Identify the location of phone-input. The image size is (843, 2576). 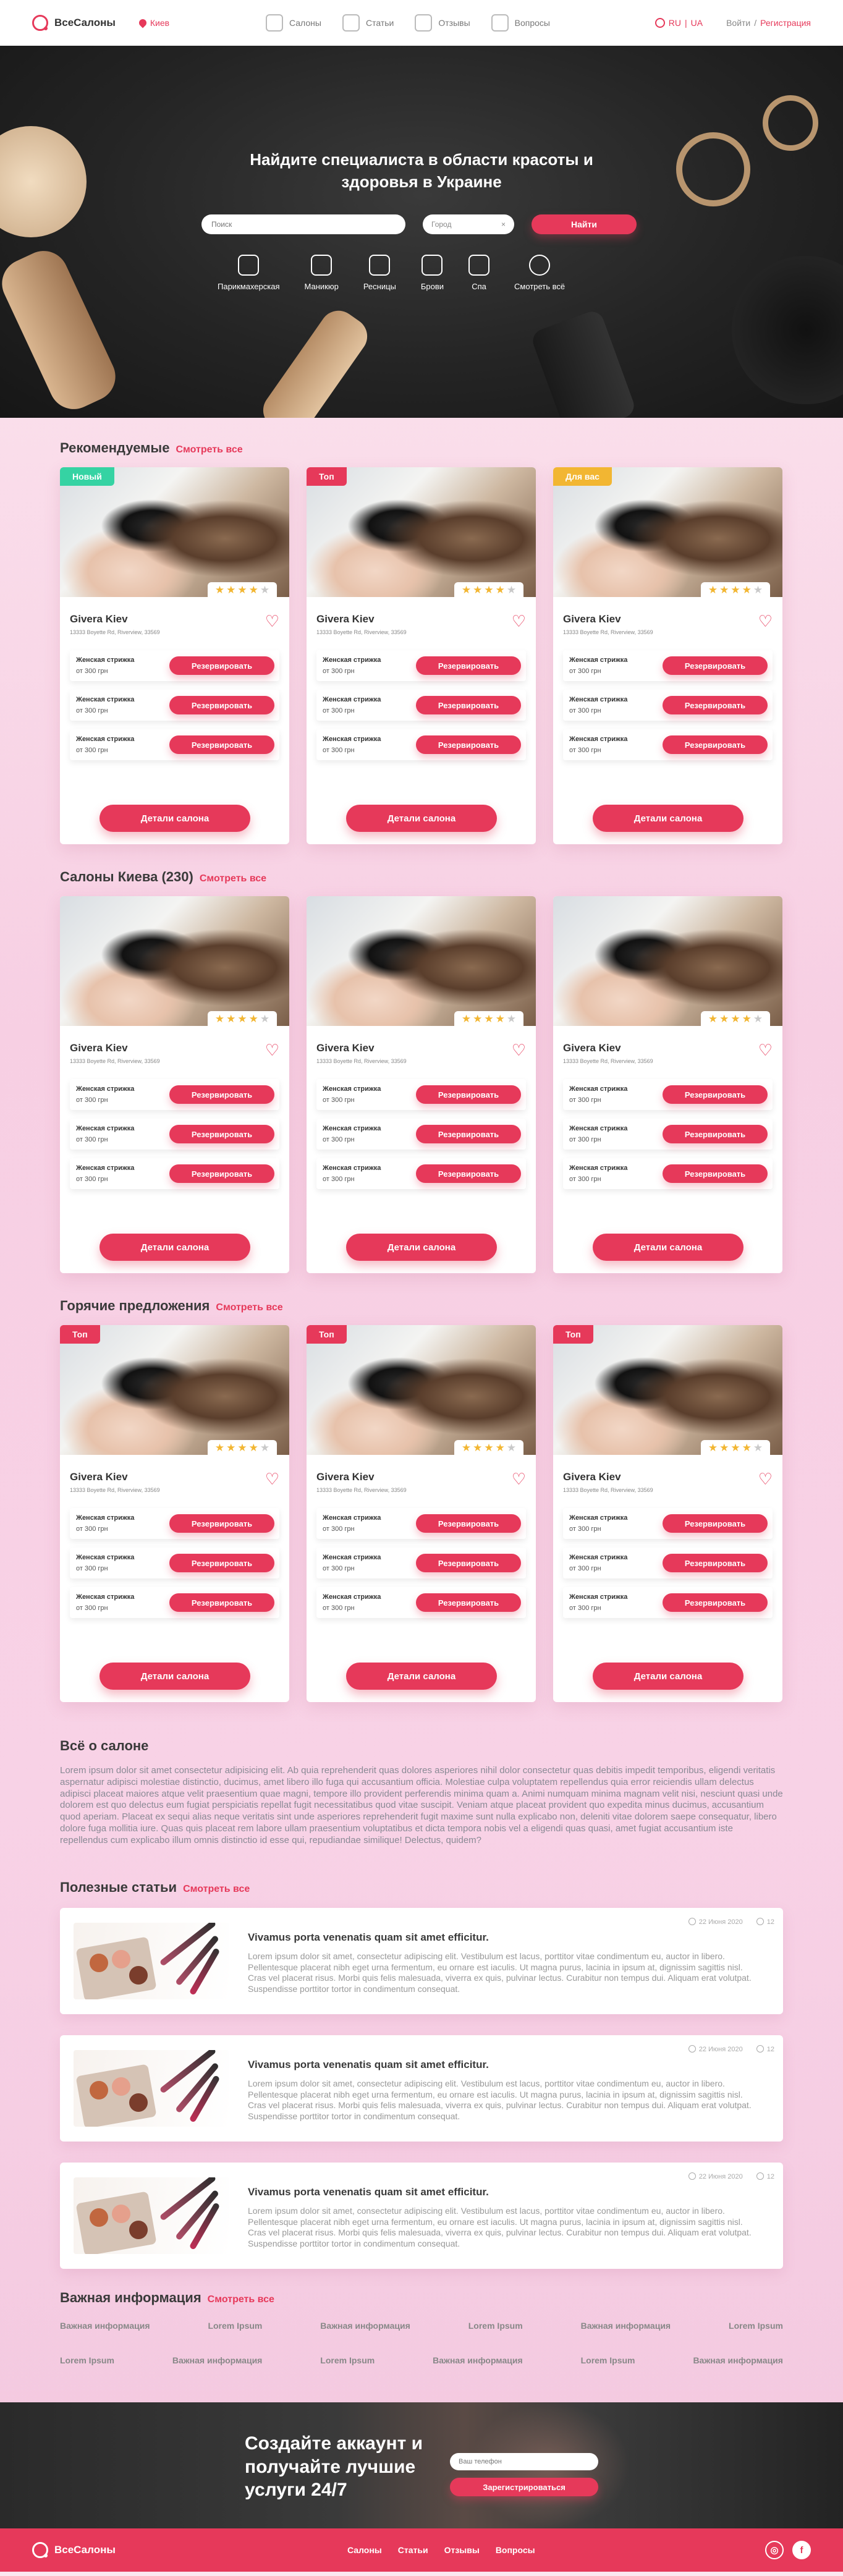
(524, 2462).